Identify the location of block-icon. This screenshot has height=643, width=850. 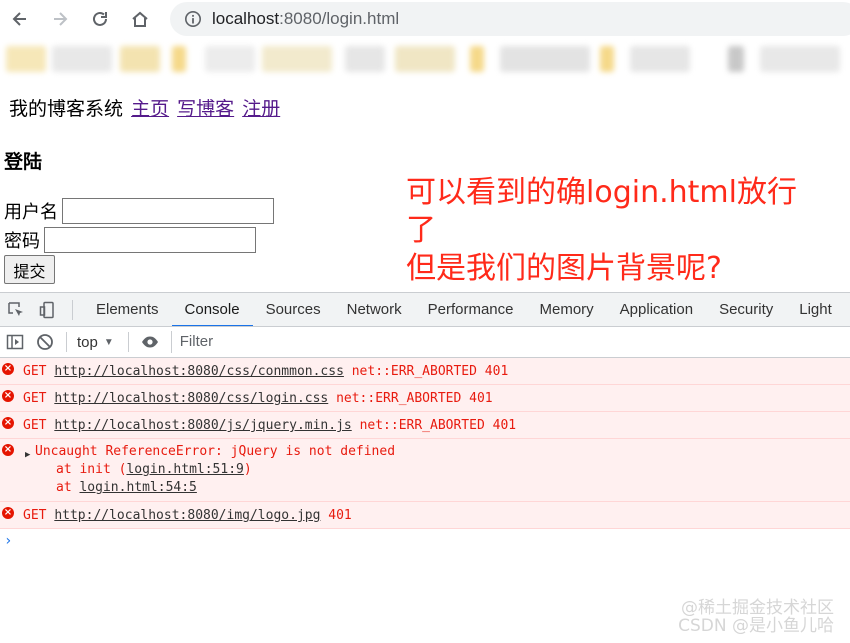
(45, 342).